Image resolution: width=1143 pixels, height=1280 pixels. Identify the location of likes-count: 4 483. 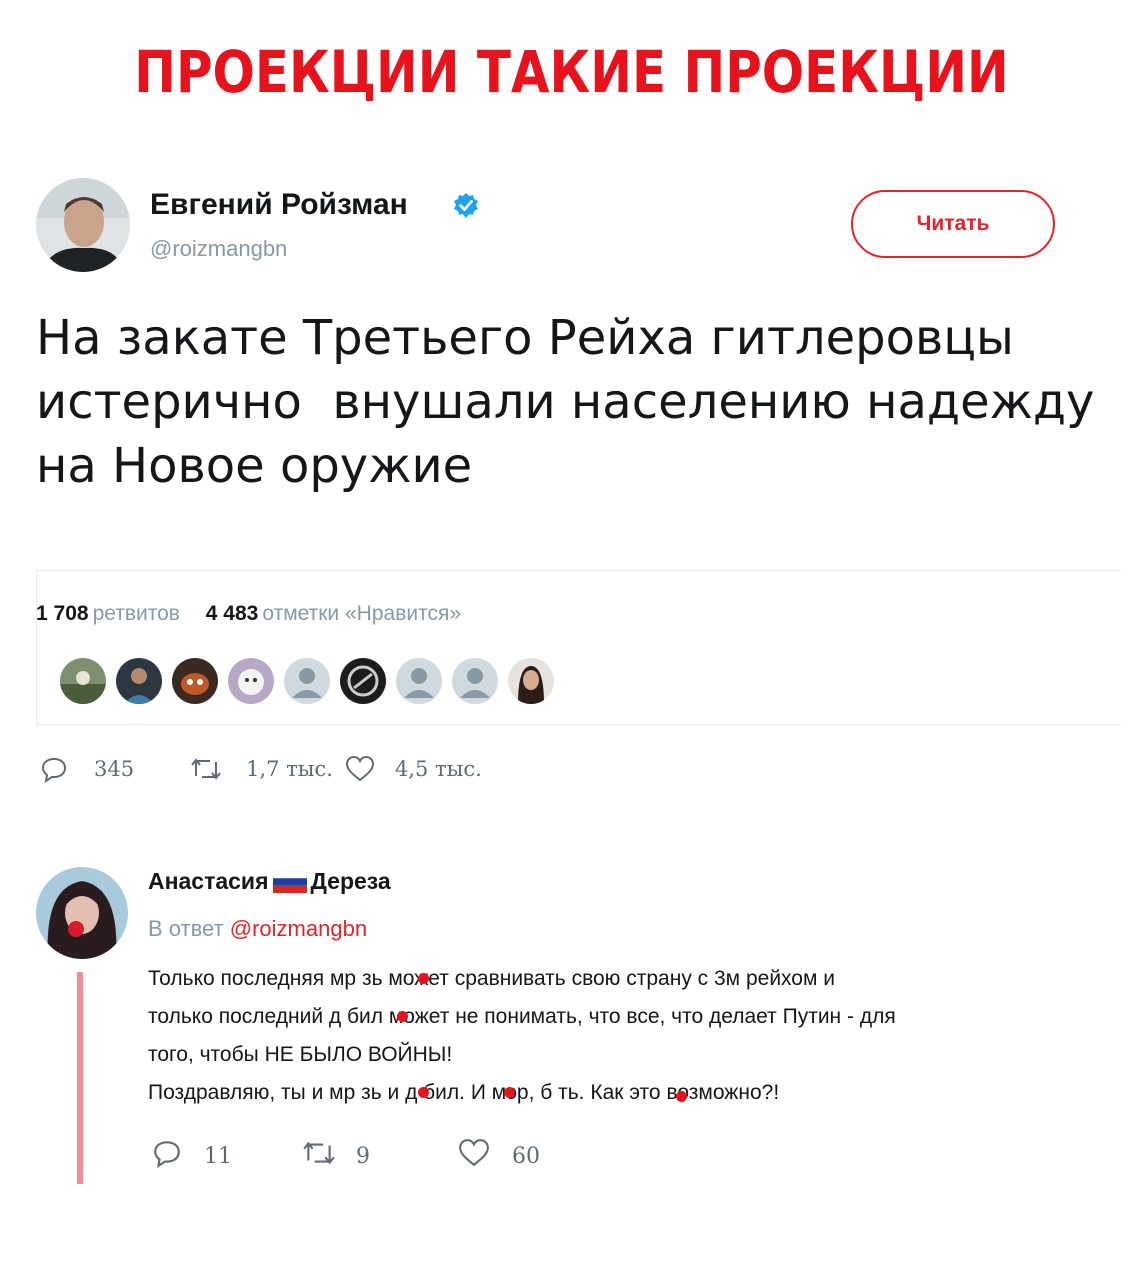
(232, 613).